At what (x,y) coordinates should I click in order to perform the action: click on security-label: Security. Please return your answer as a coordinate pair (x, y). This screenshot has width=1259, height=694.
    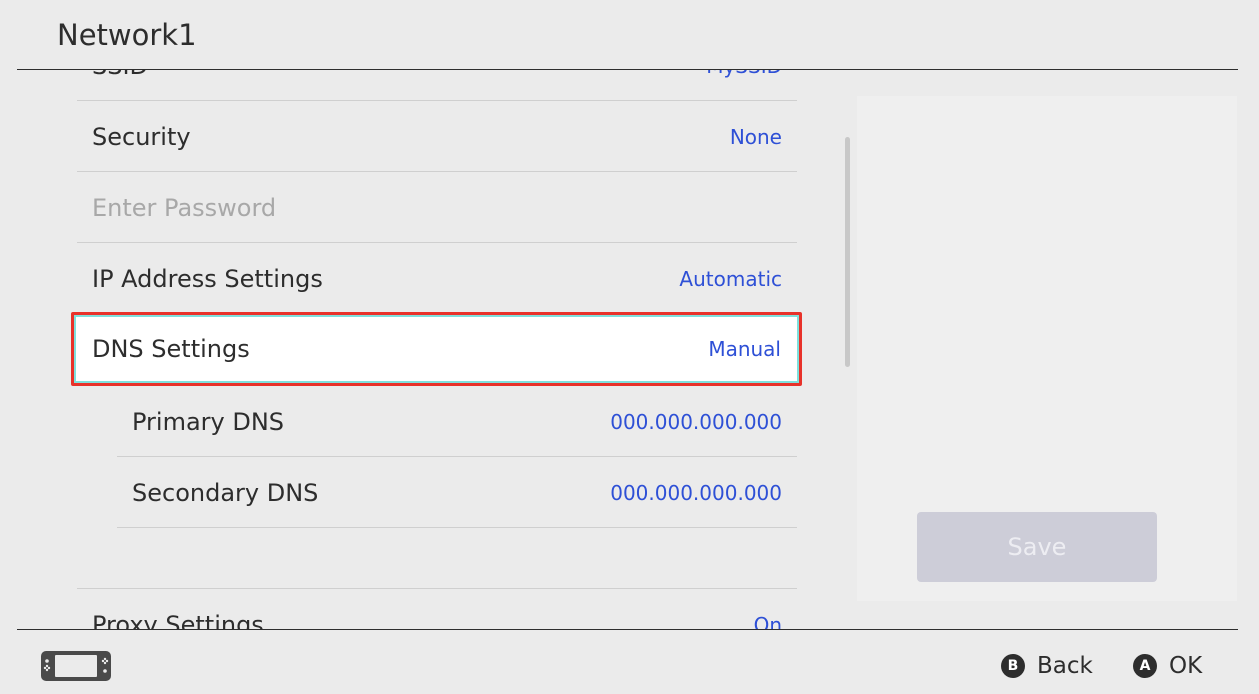
    Looking at the image, I should click on (141, 137).